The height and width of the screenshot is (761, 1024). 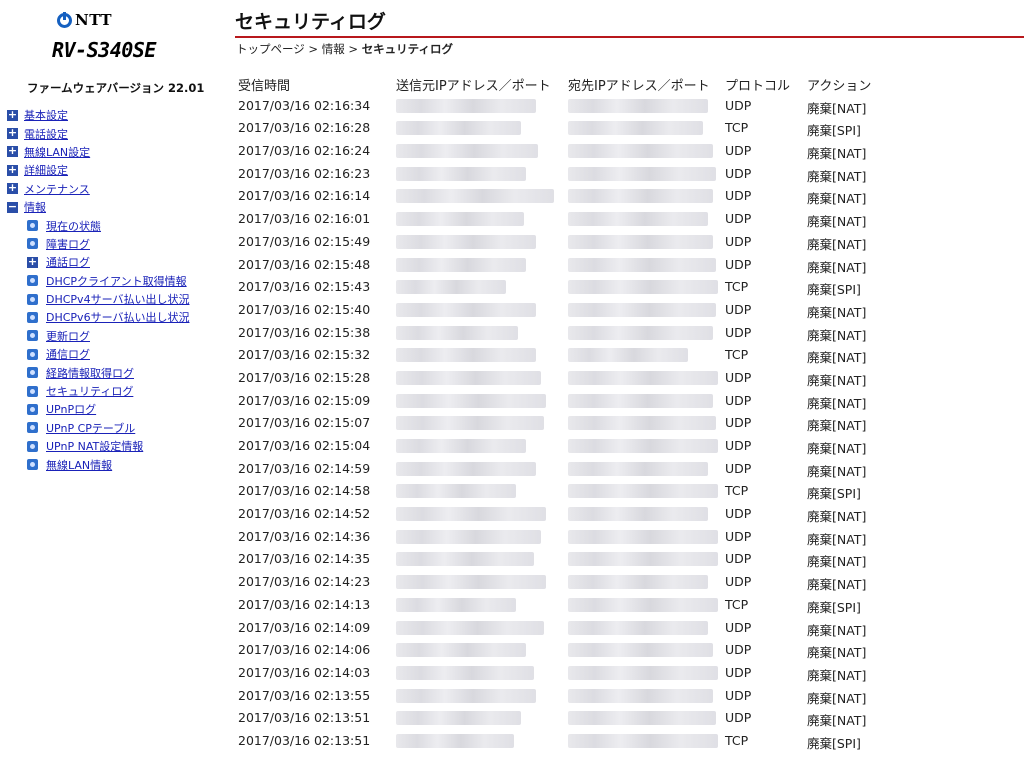 What do you see at coordinates (90, 373) in the screenshot?
I see `sidebar-item-label: 経路情報取得ログ` at bounding box center [90, 373].